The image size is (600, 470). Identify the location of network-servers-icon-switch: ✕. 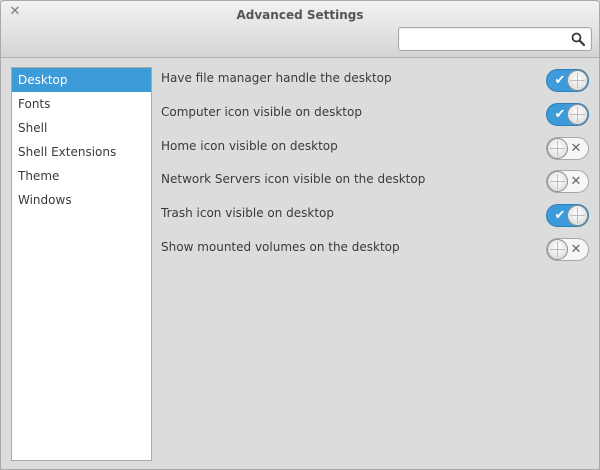
(567, 182).